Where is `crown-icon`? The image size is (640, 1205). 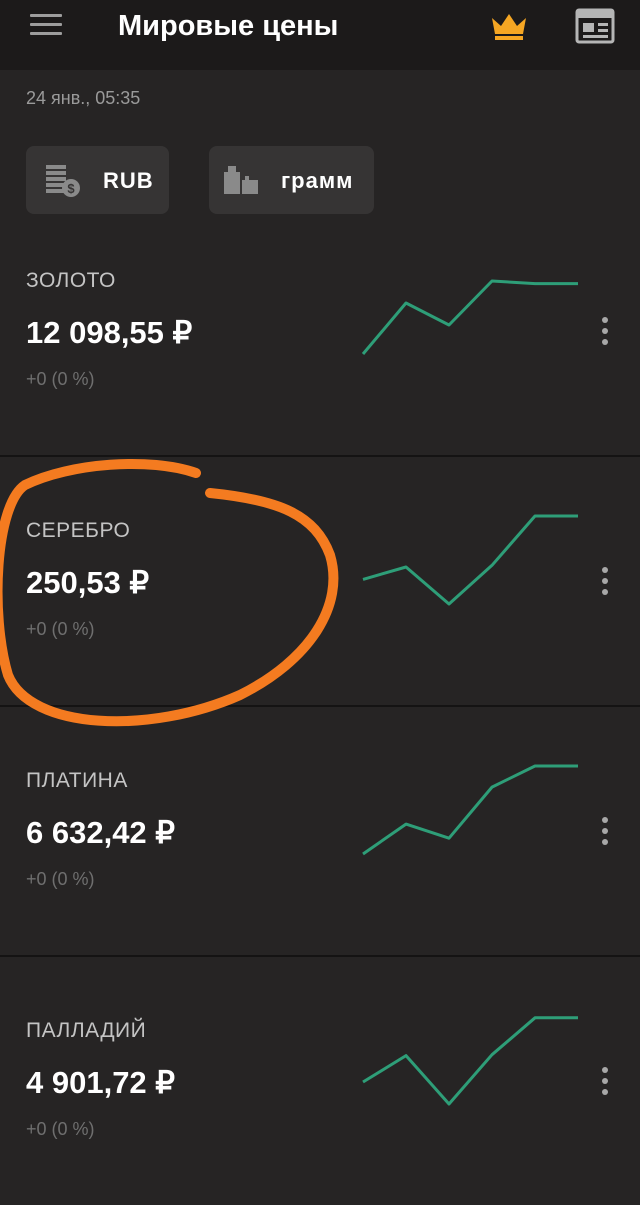
crown-icon is located at coordinates (509, 27).